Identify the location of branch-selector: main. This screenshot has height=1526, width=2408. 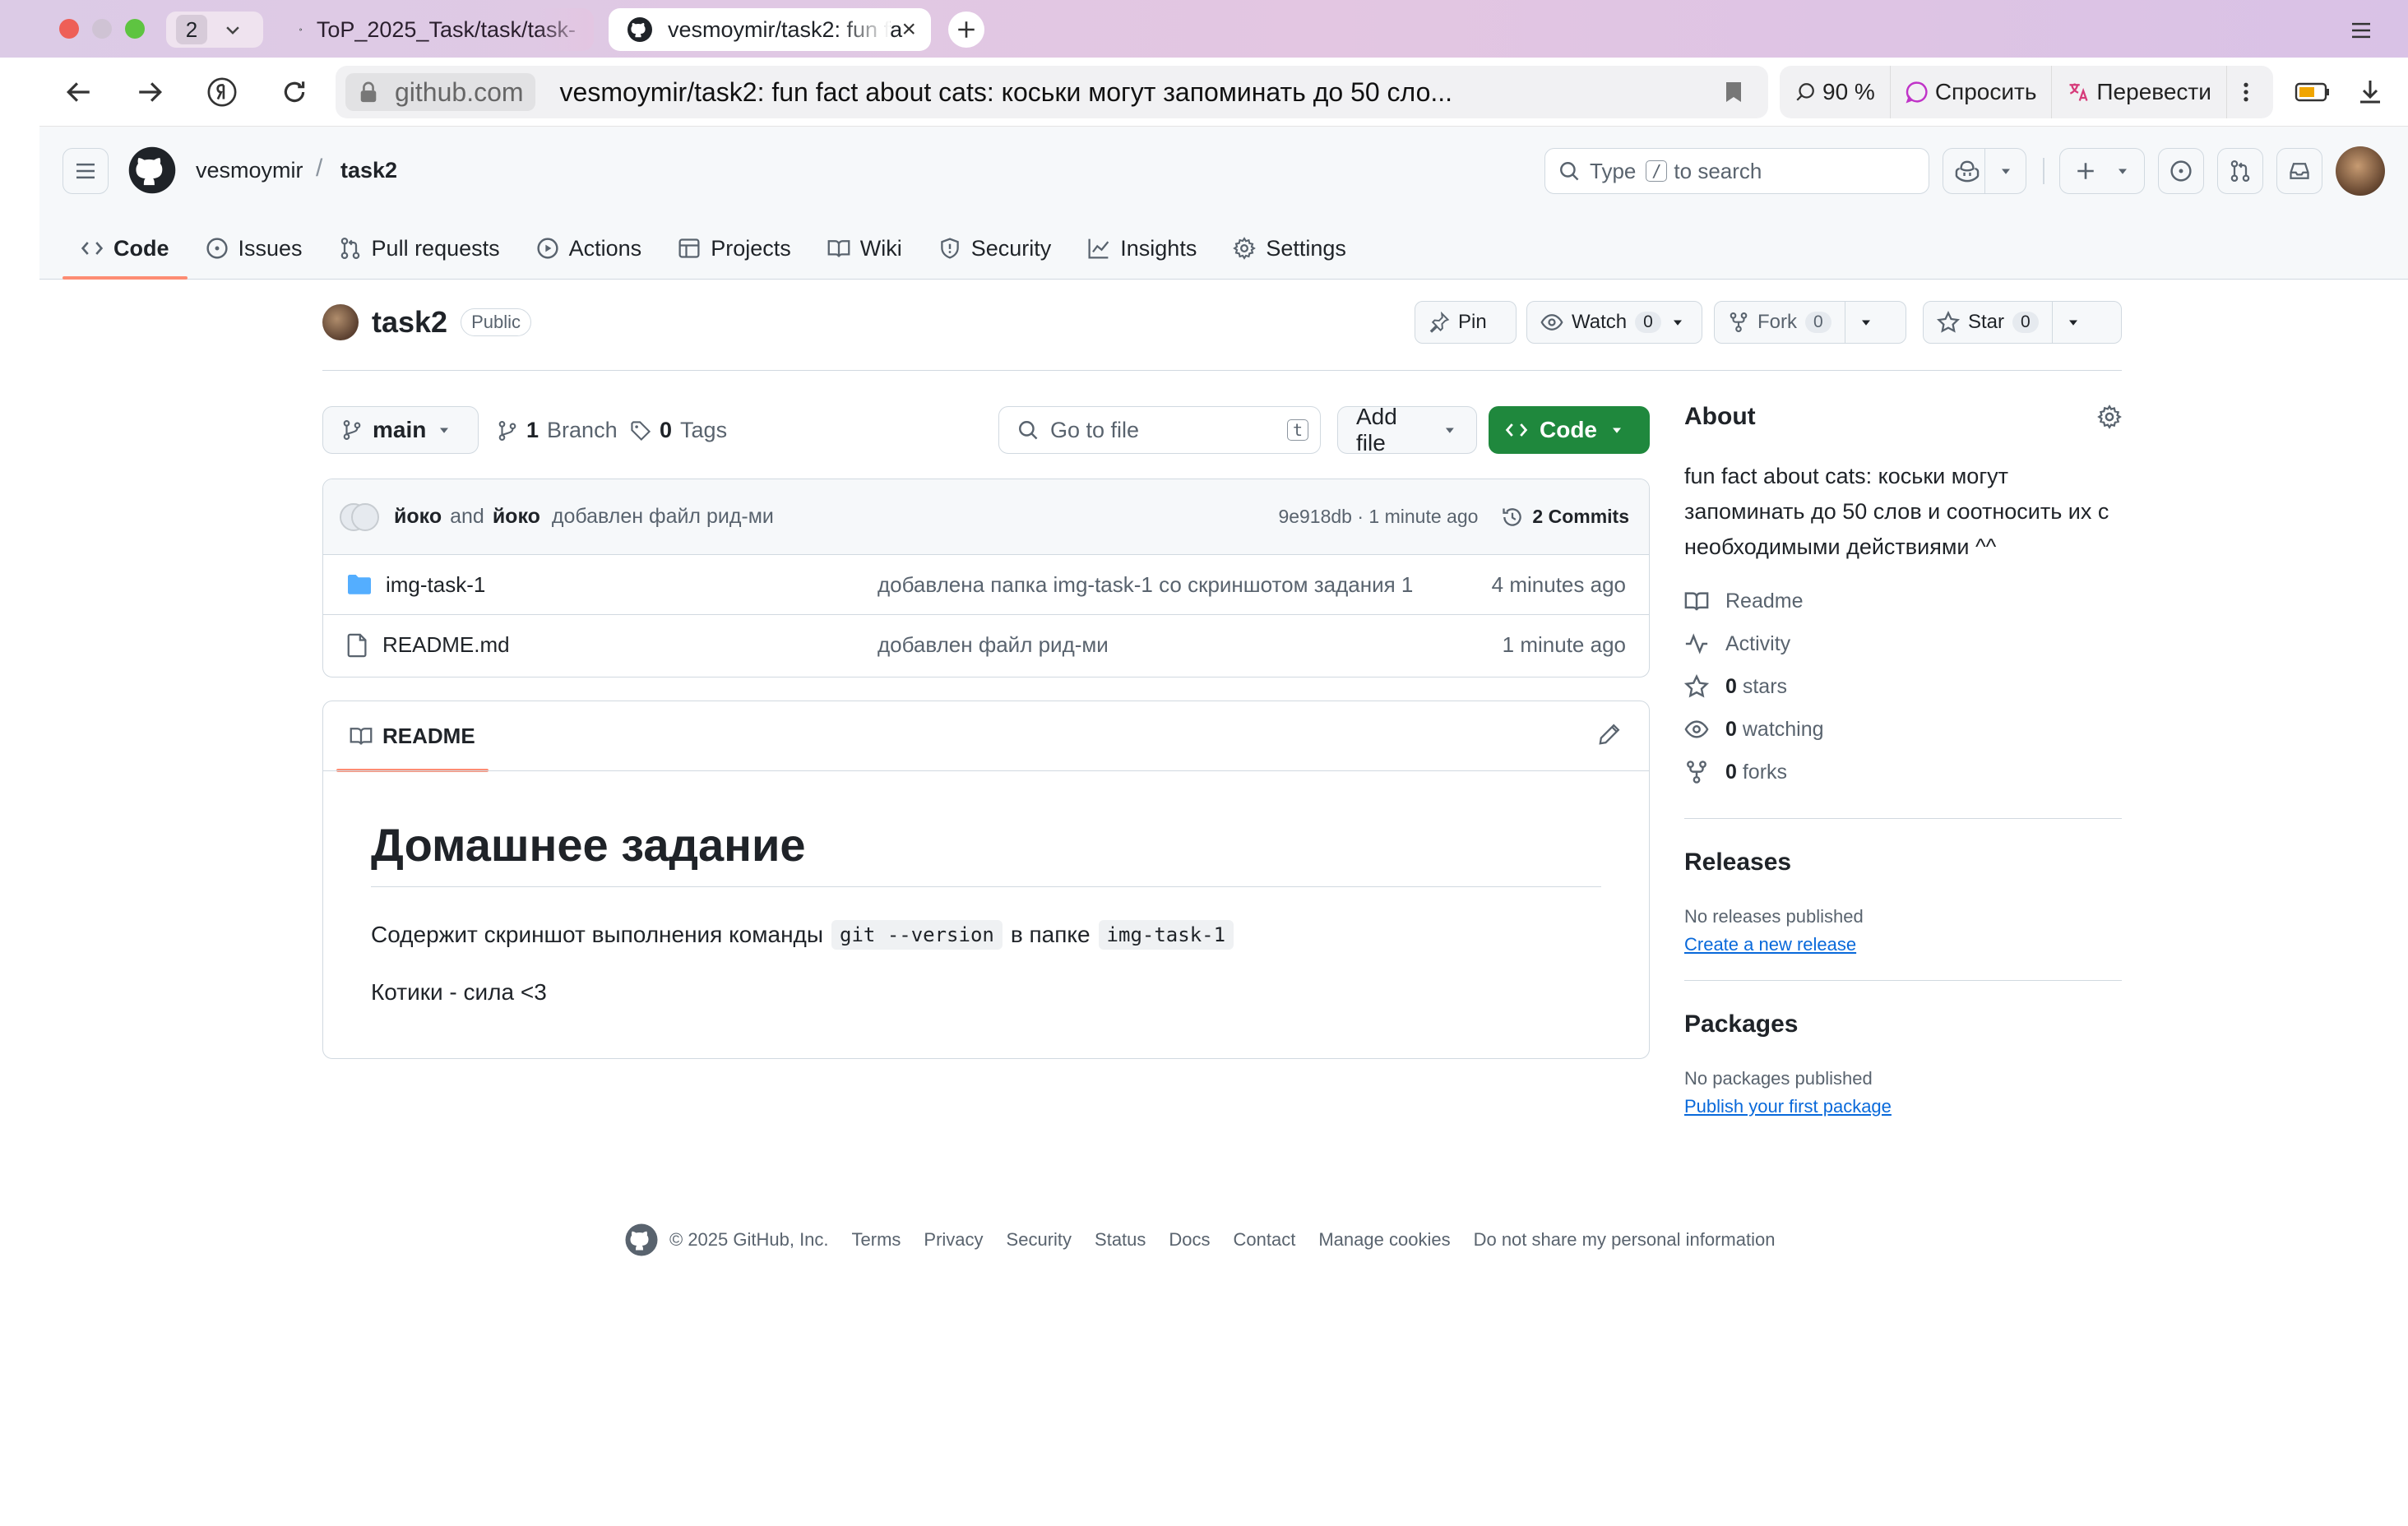
(400, 430).